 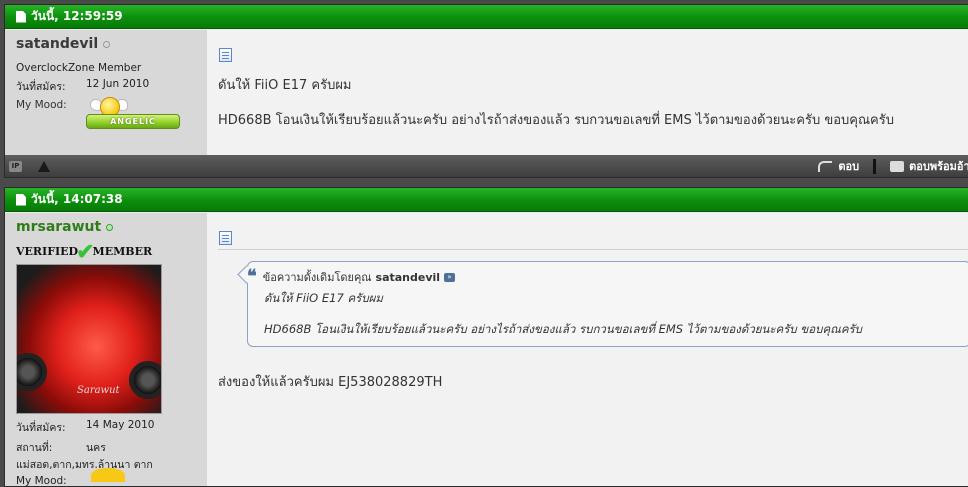 What do you see at coordinates (285, 85) in the screenshot?
I see `message-line-1: ดันให้ FiiO E17 ครับผม` at bounding box center [285, 85].